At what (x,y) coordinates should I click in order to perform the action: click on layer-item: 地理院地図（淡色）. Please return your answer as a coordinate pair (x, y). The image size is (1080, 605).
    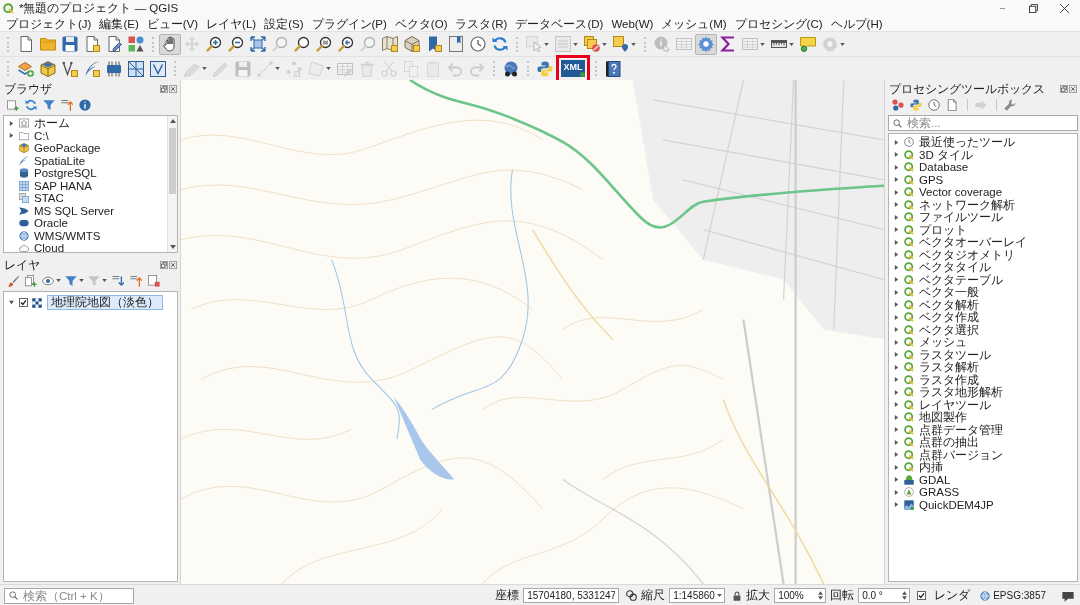
    Looking at the image, I should click on (105, 302).